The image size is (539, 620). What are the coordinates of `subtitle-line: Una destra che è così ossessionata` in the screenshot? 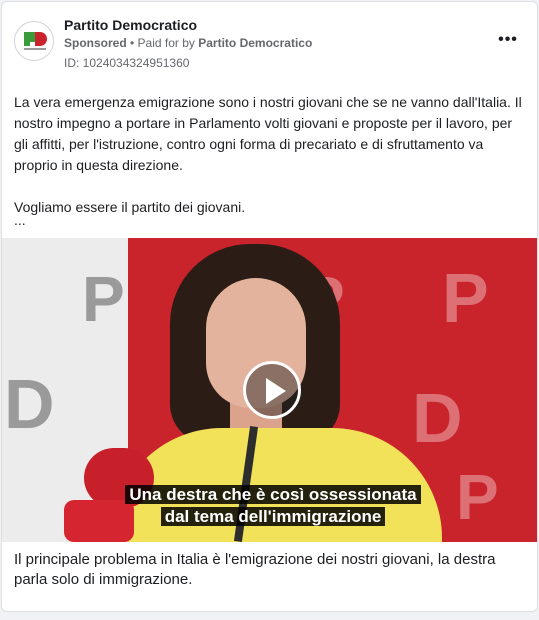 It's located at (273, 494).